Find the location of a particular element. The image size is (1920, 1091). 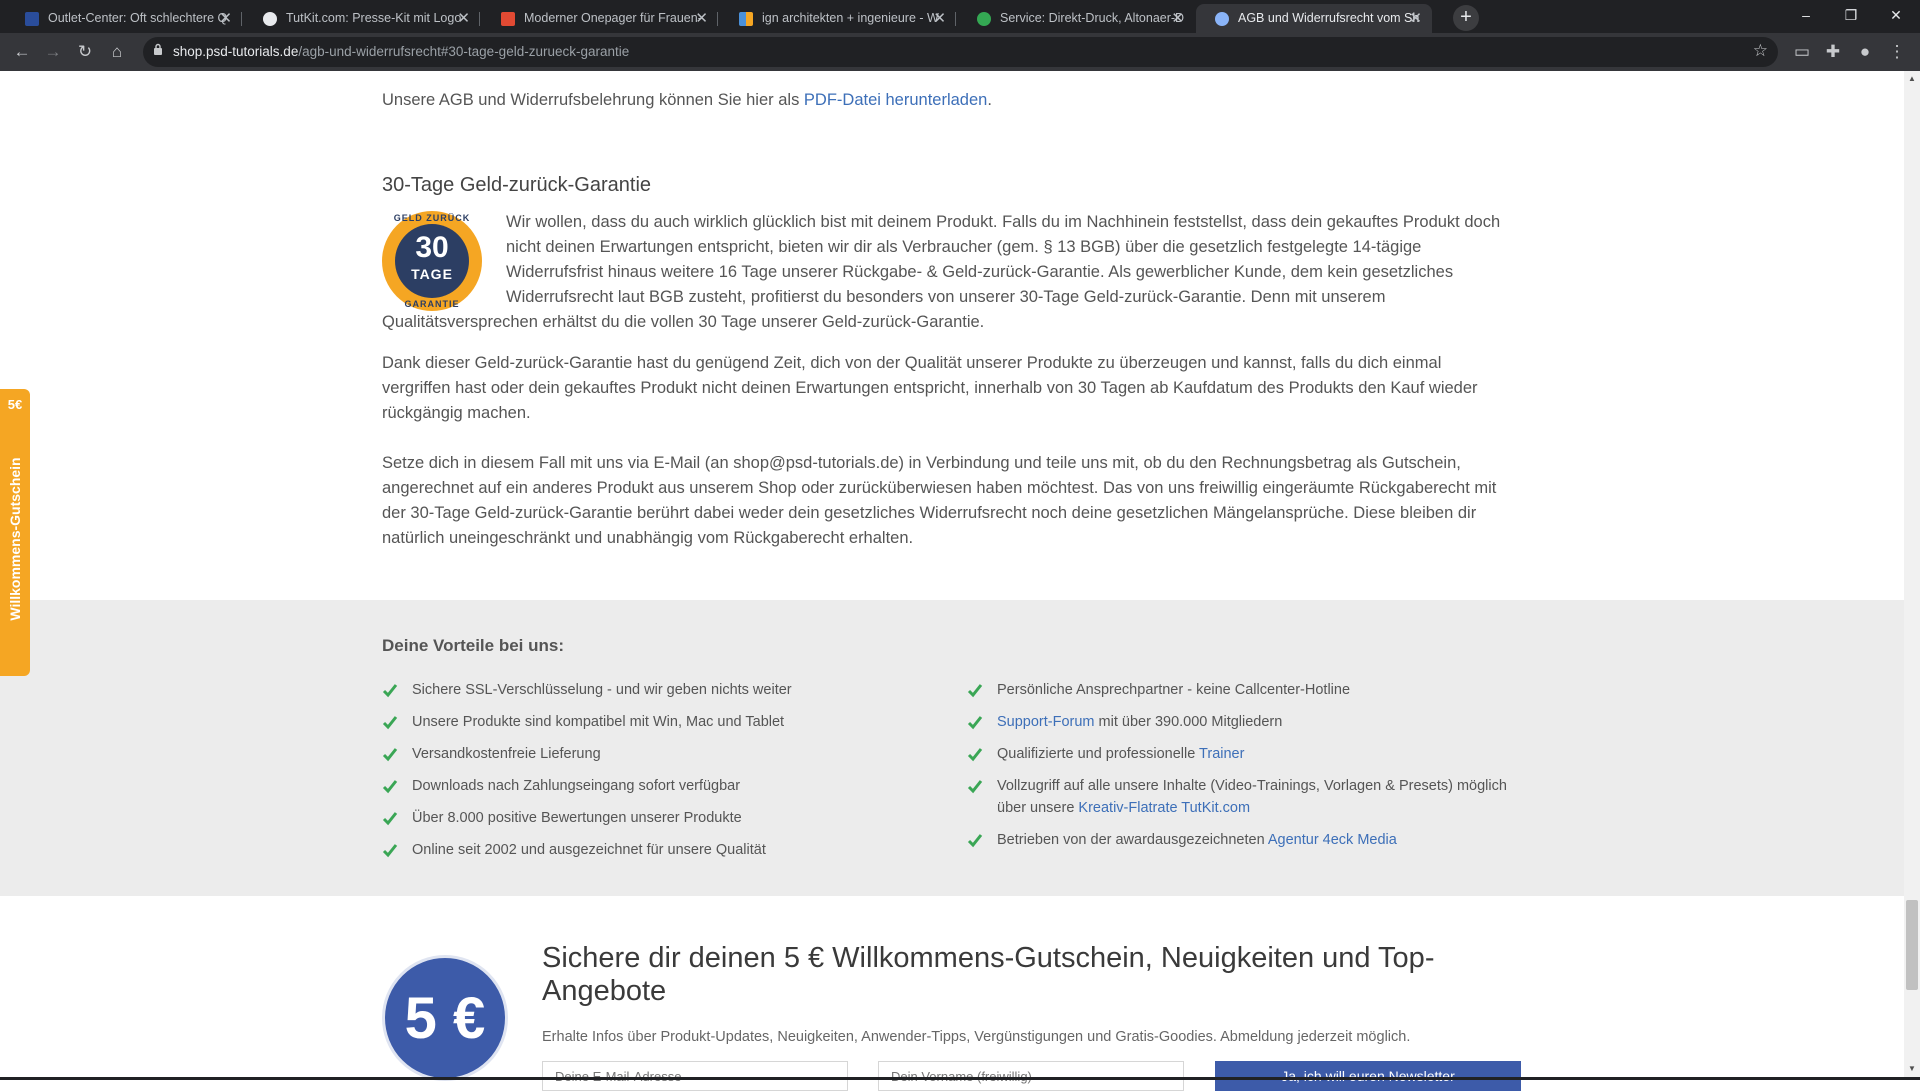

browser-tab: Service: Direkt-Druck, Altonaer-D ✕ is located at coordinates (1076, 18).